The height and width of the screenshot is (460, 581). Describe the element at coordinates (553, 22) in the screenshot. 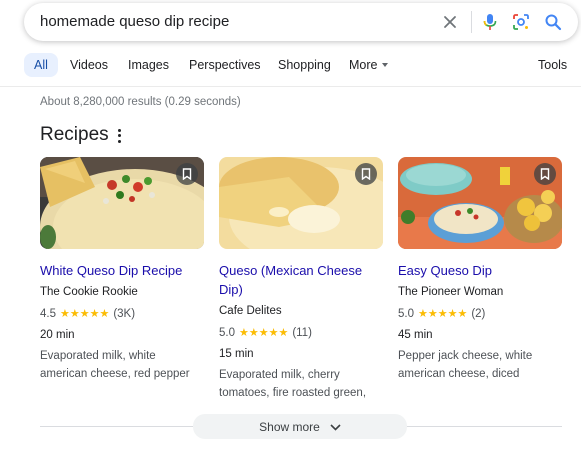

I see `search-icon` at that location.